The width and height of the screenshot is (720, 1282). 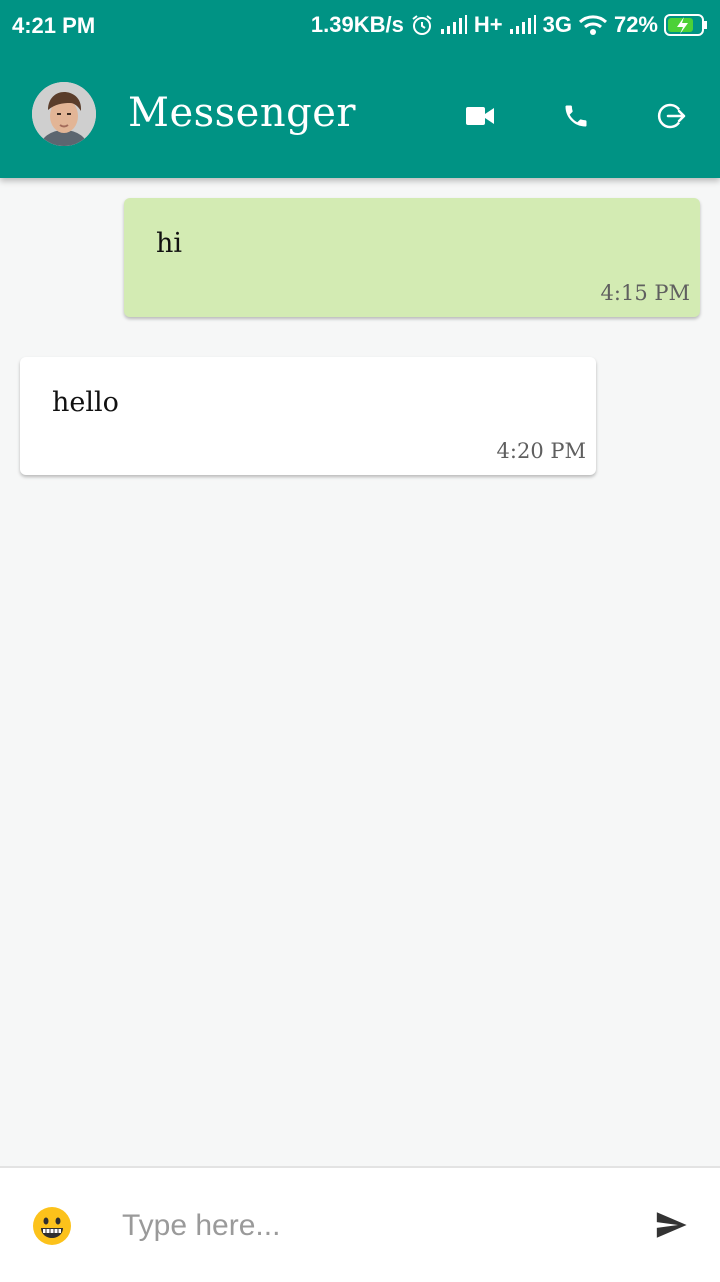 I want to click on app-bar: 4:21 PM 1.39KB/s H+ 3G 72% Messenger, so click(x=360, y=89).